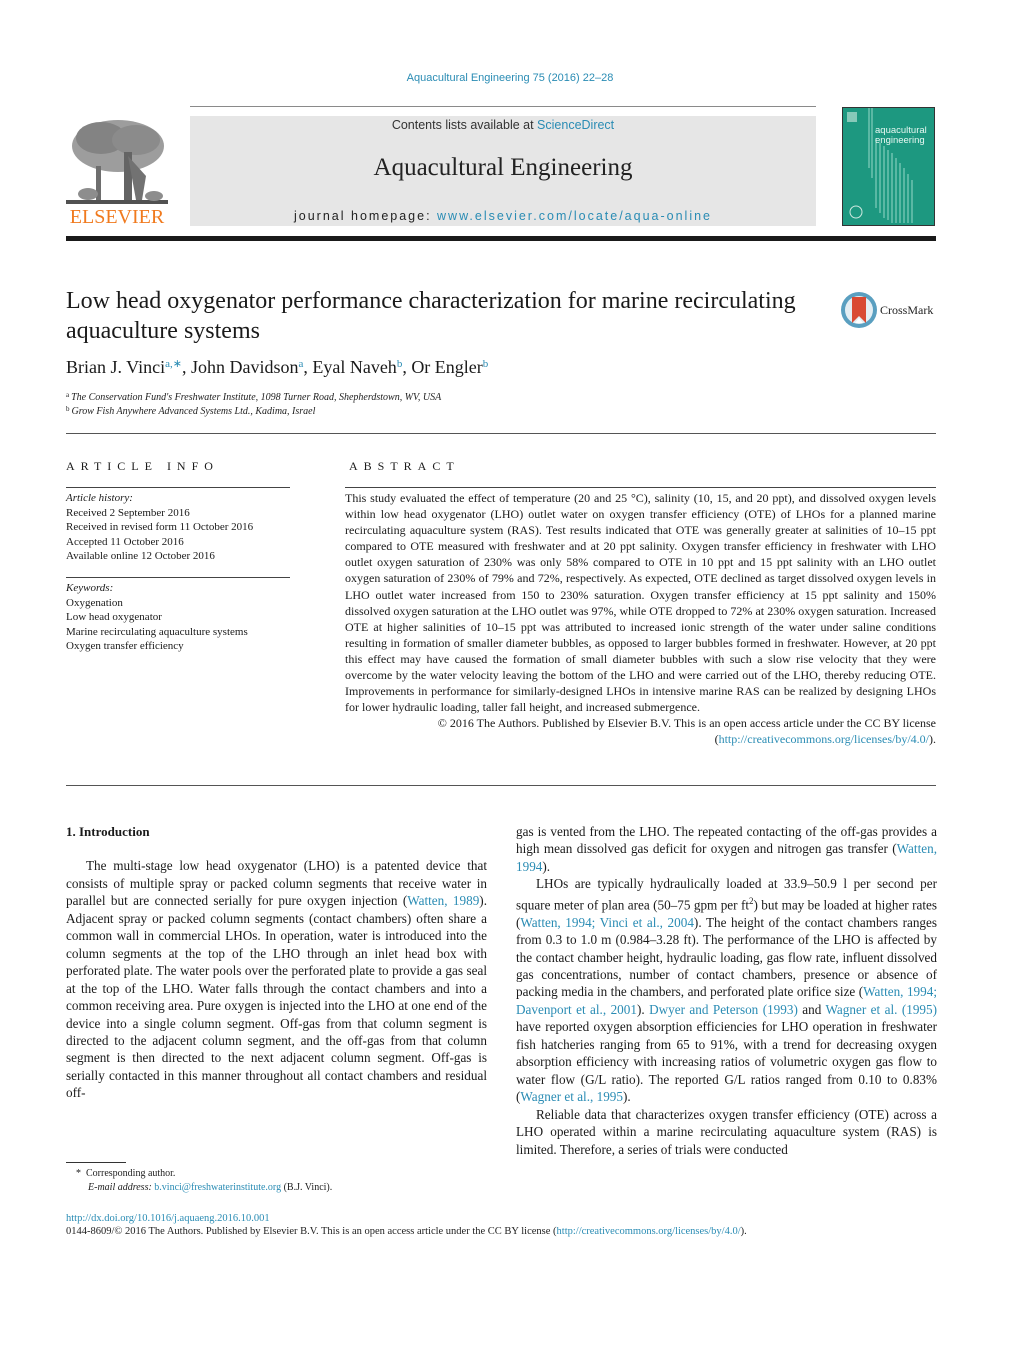 This screenshot has width=1020, height=1351. What do you see at coordinates (443, 900) in the screenshot?
I see `citation-link: Watten, 1989` at bounding box center [443, 900].